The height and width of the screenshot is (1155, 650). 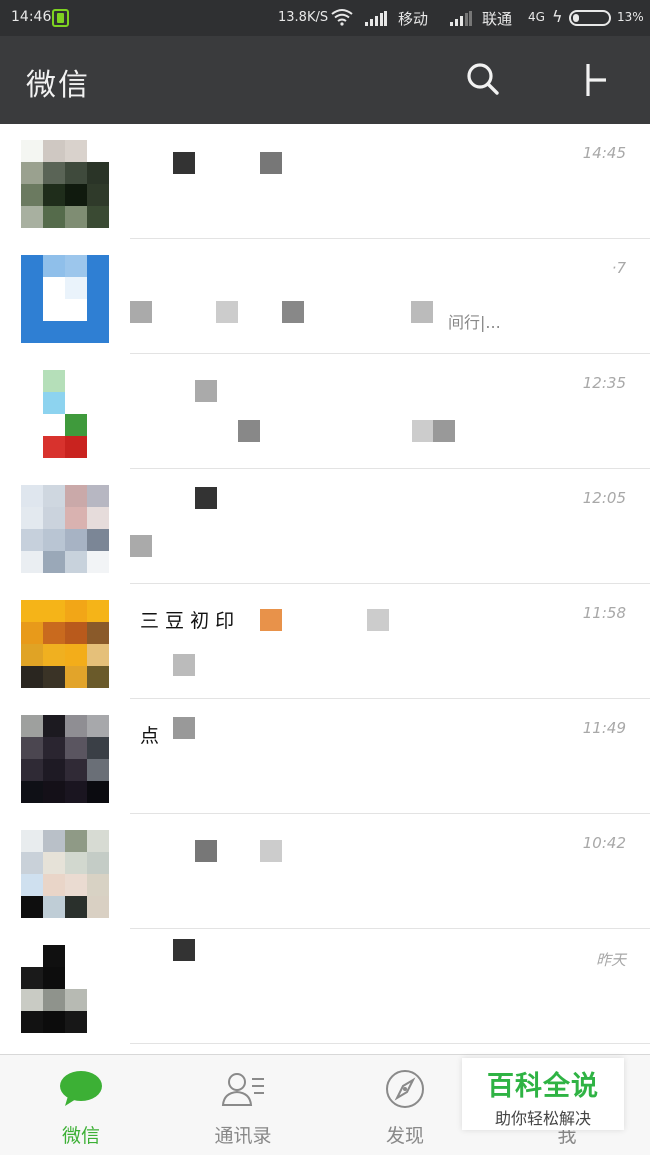 What do you see at coordinates (81, 1105) in the screenshot?
I see `tab-chats: 微信` at bounding box center [81, 1105].